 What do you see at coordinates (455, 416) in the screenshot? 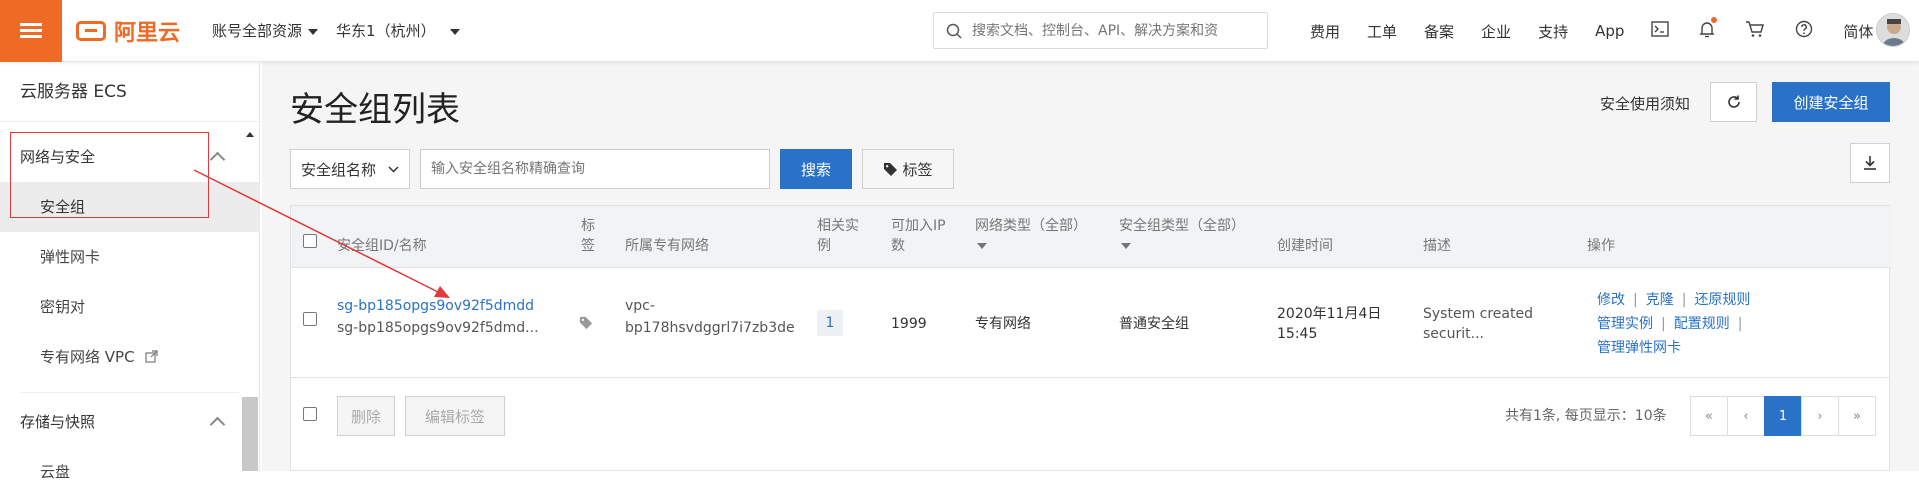
I see `edit-tags-button: 编辑标签` at bounding box center [455, 416].